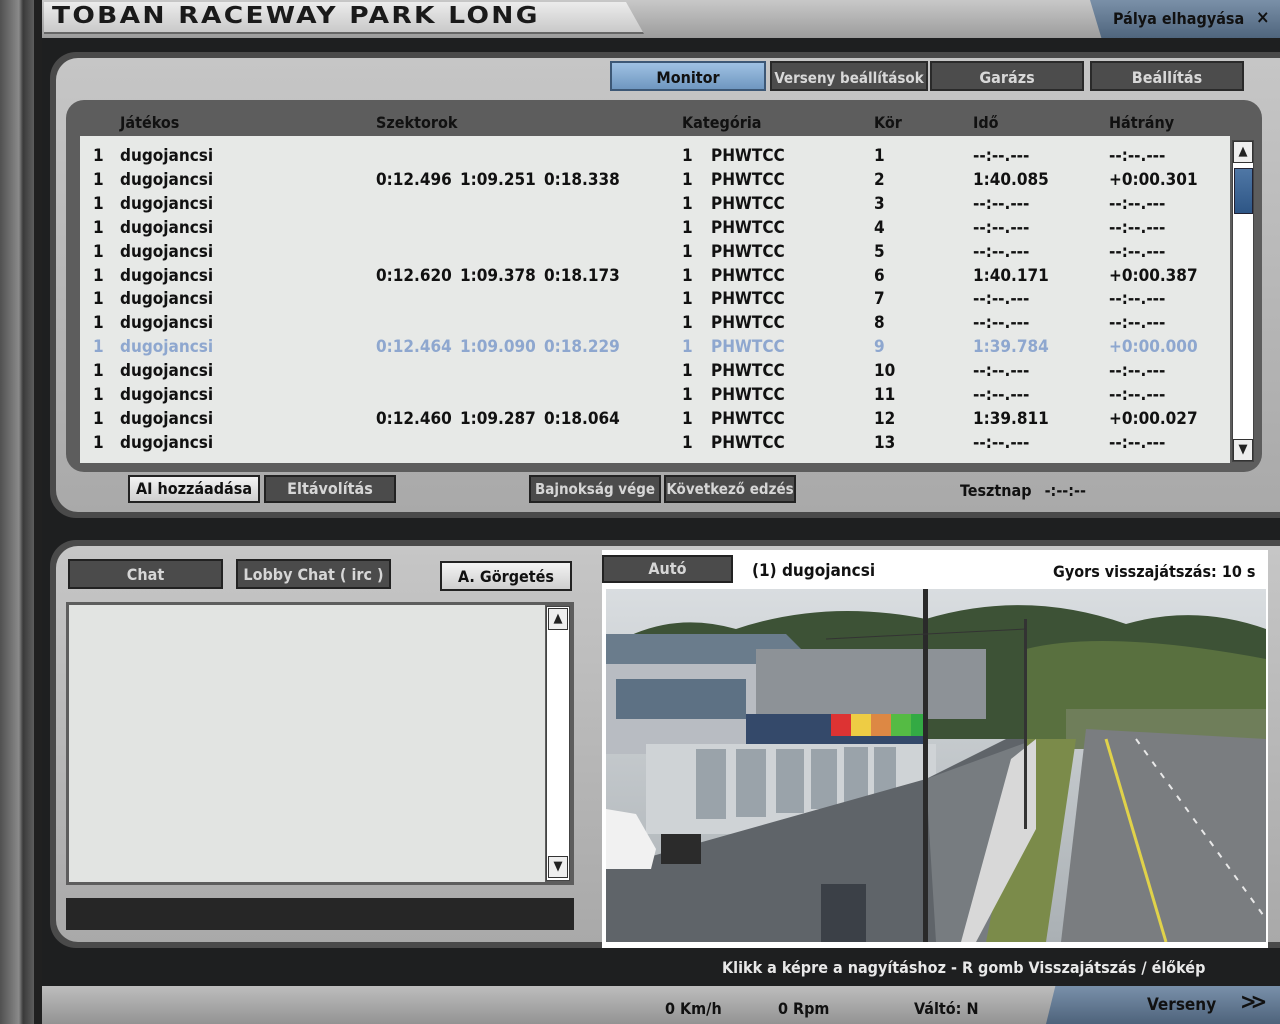 This screenshot has width=1280, height=1024. Describe the element at coordinates (1243, 191) in the screenshot. I see `results-scrollbar-thumb` at that location.